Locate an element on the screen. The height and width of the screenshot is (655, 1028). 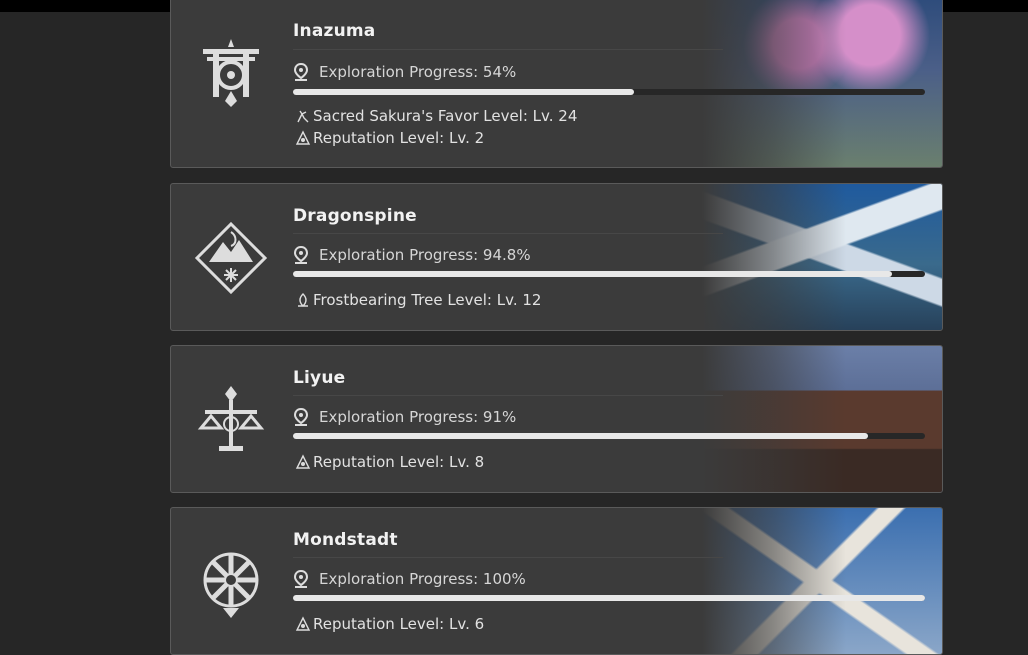
liyue-emblem-icon is located at coordinates (231, 420).